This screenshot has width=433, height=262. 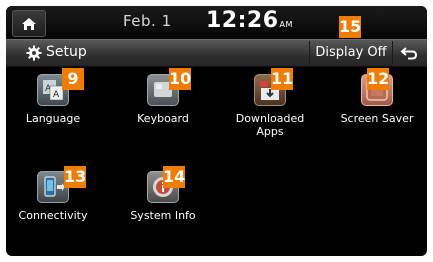 I want to click on downloaded-apps-label-line1: Downloaded, so click(x=270, y=118).